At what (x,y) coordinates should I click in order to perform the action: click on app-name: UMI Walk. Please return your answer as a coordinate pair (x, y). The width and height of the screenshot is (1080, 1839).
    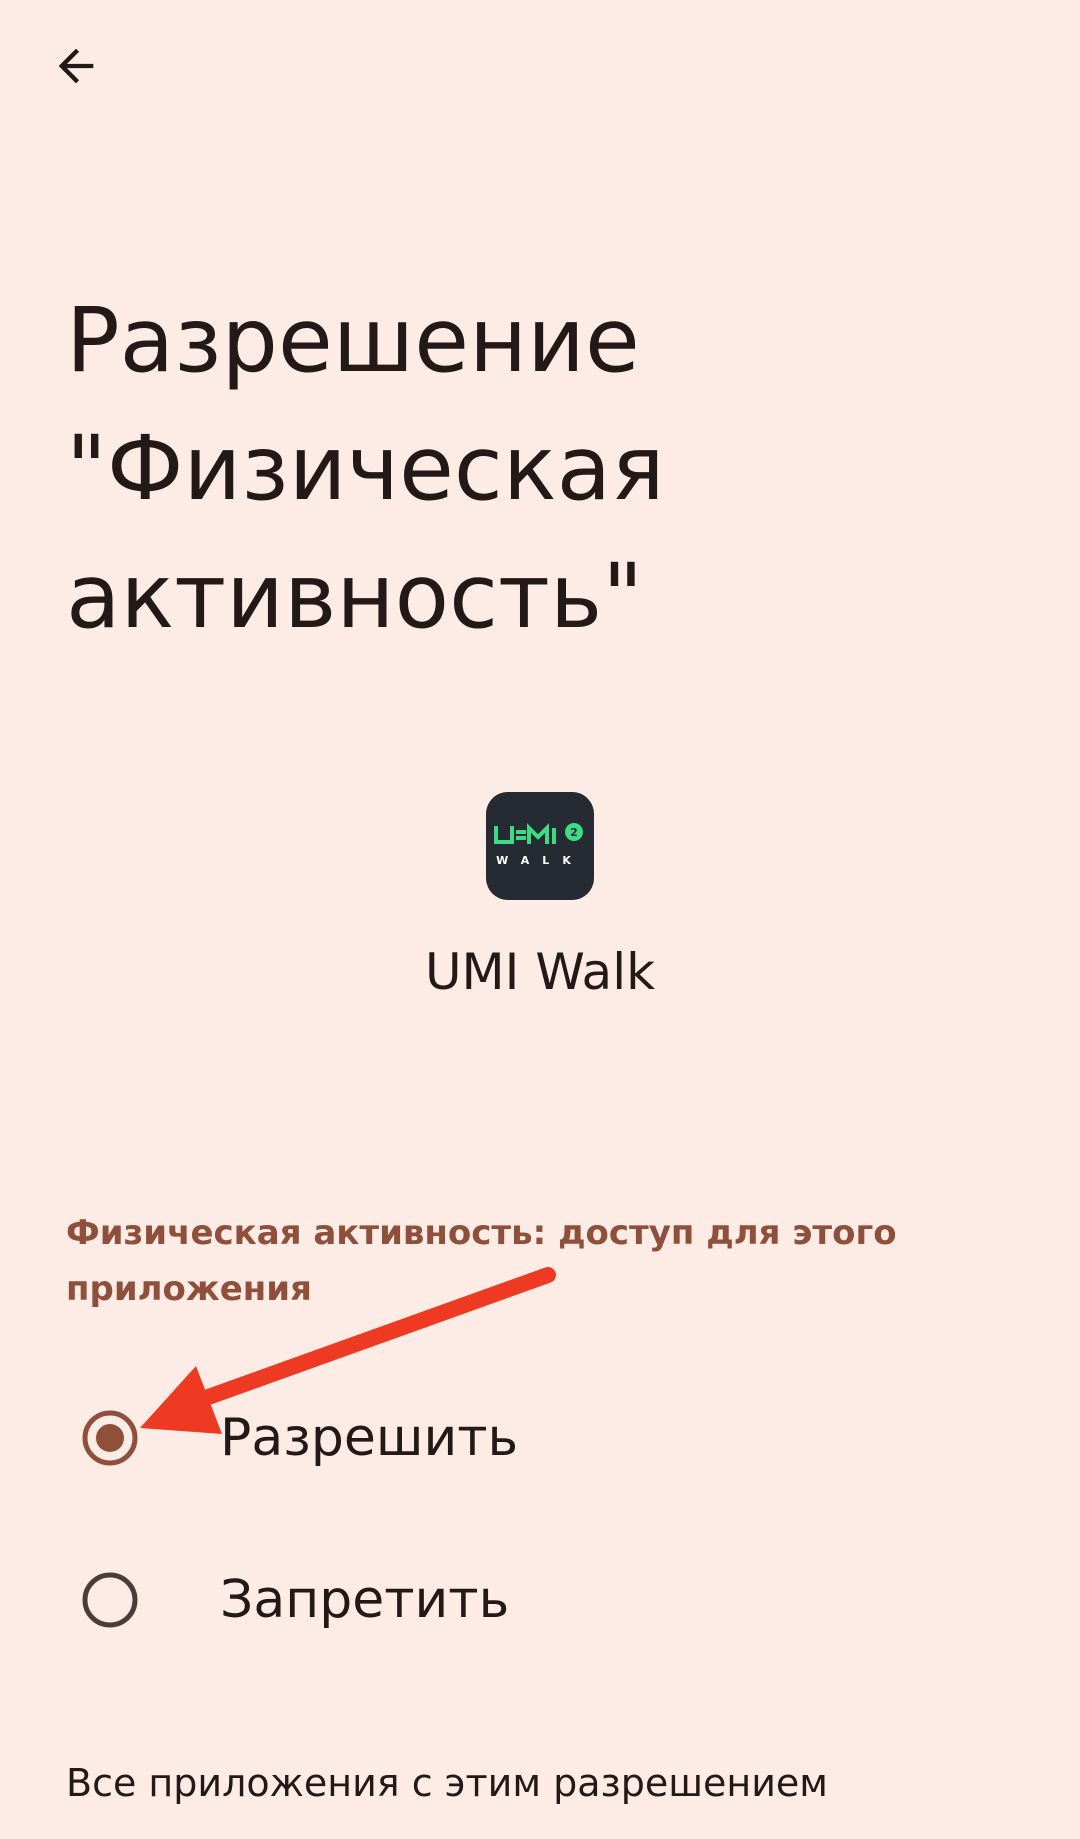
    Looking at the image, I should click on (540, 972).